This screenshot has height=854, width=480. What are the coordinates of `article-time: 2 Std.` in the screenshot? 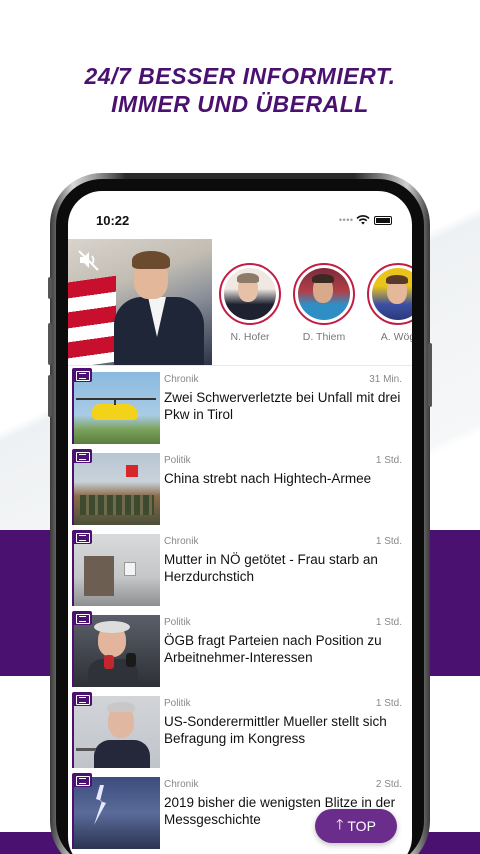 It's located at (388, 784).